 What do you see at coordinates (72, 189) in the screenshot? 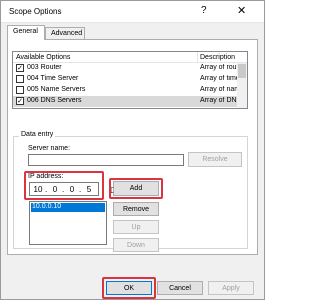
I see `ip-octet-3: 0` at bounding box center [72, 189].